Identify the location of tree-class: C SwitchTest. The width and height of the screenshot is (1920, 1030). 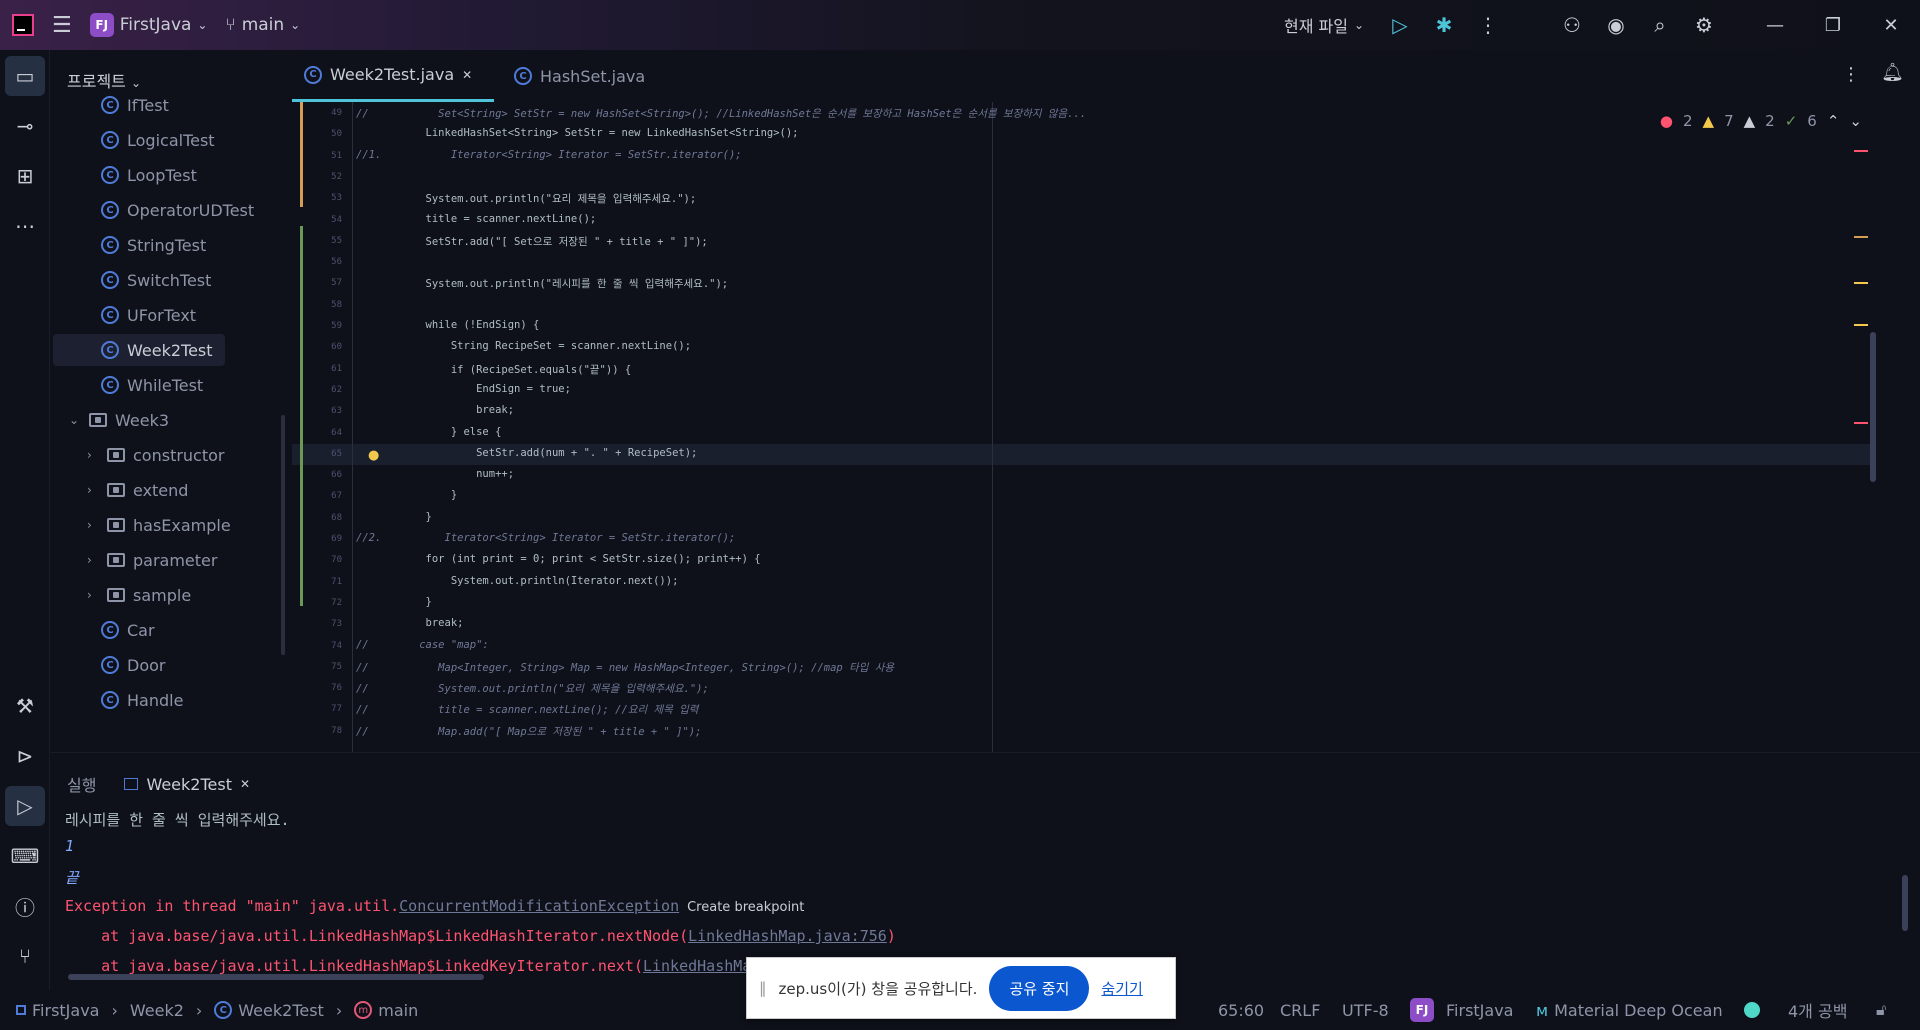
(156, 280).